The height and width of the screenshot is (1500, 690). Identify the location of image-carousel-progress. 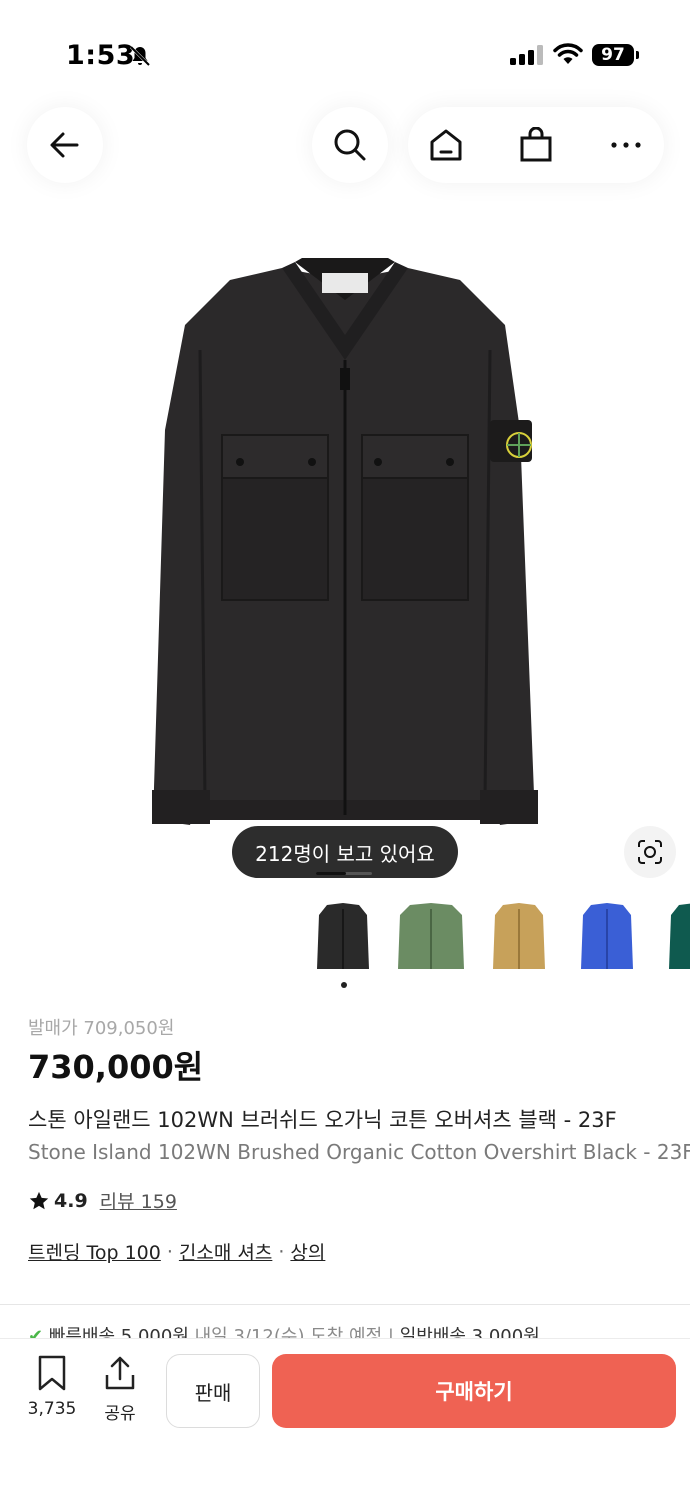
(344, 873).